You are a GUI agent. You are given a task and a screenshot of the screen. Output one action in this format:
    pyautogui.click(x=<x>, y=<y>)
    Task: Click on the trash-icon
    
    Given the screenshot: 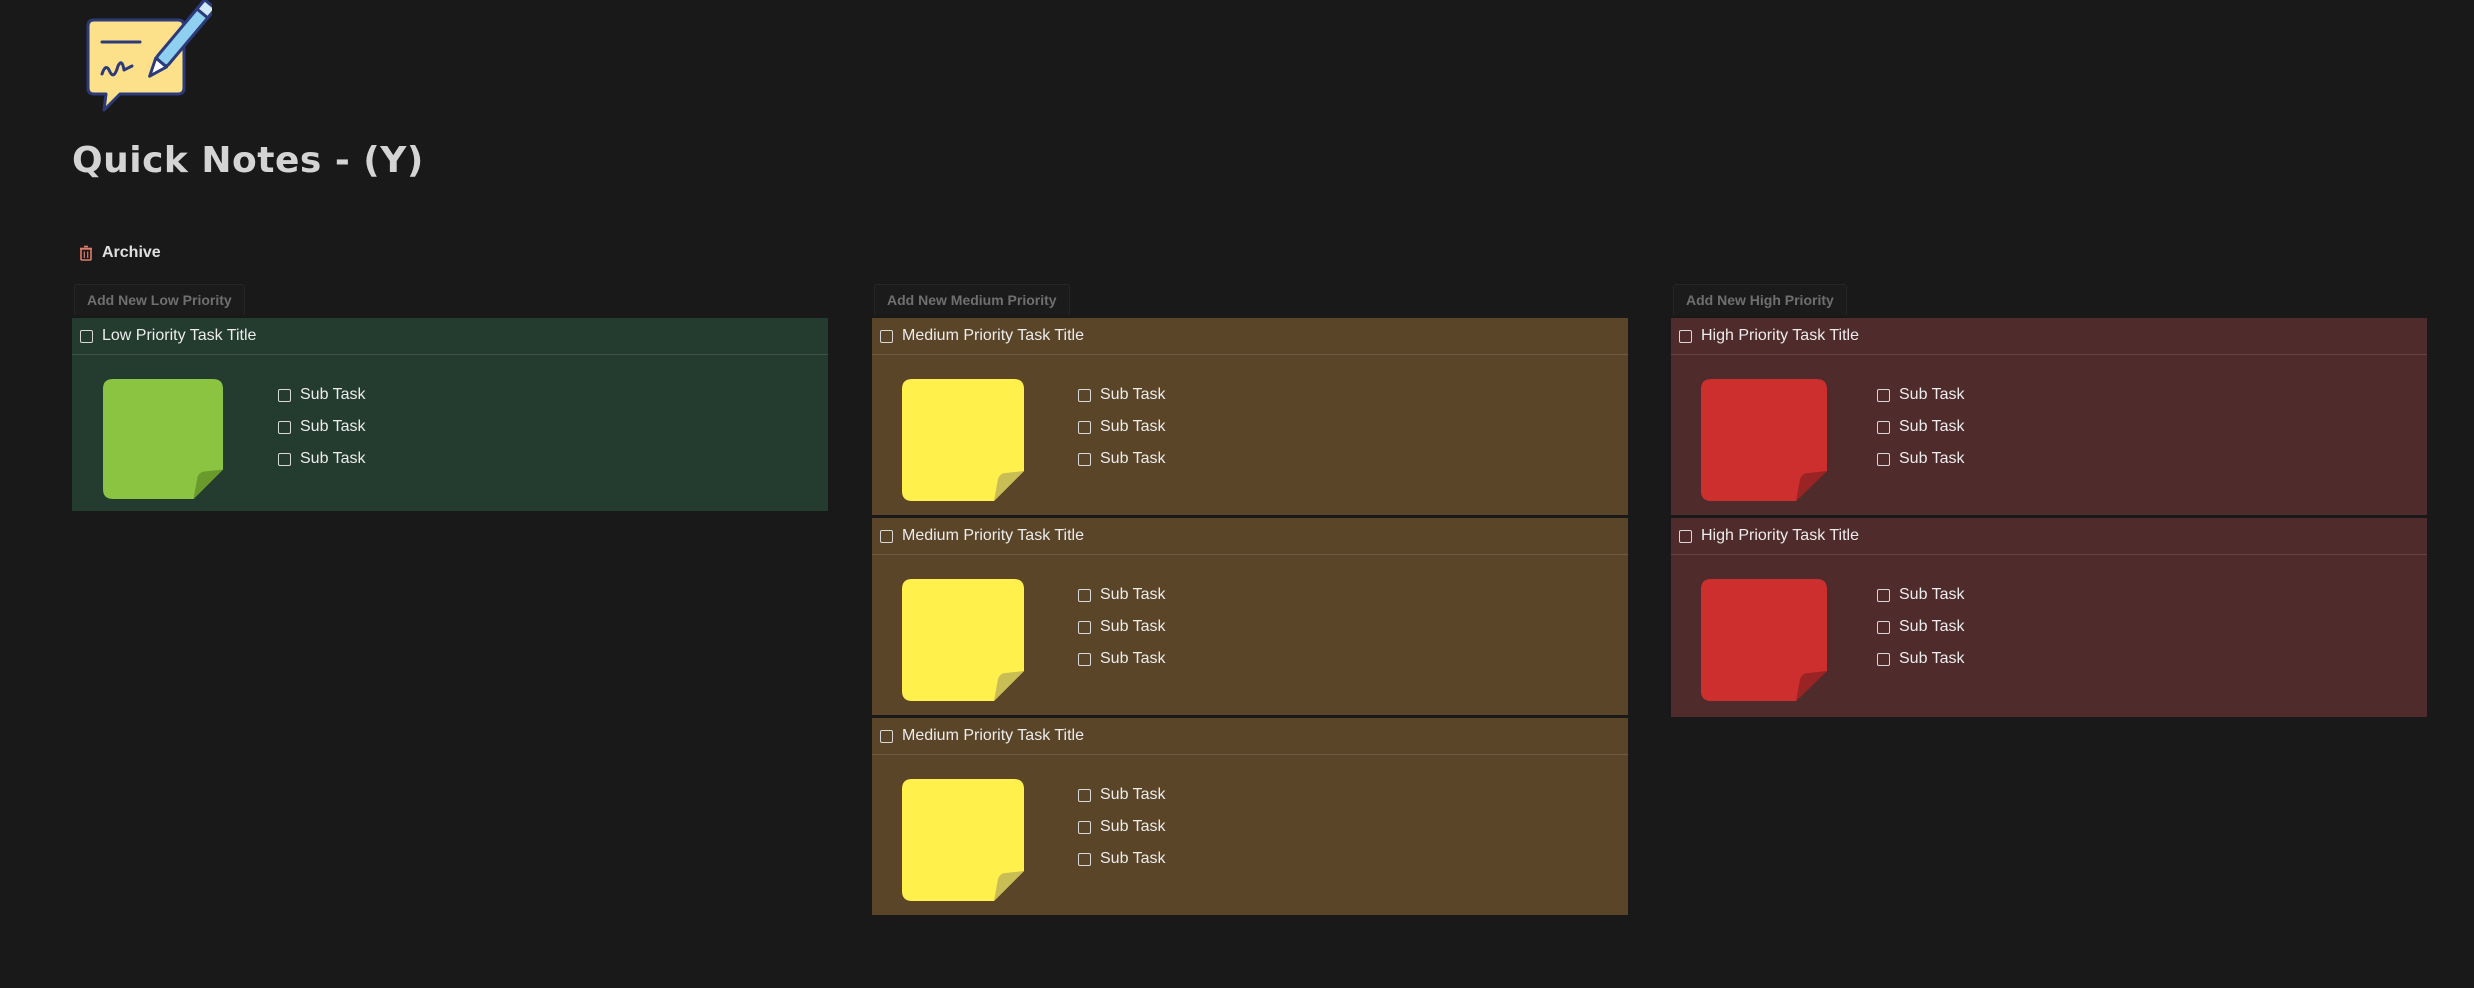 What is the action you would take?
    pyautogui.click(x=86, y=253)
    